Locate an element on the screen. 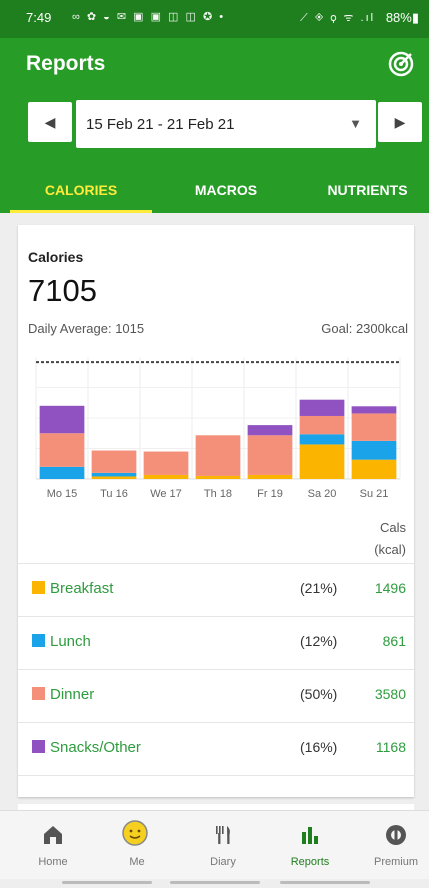  bottom-navigation: Home Me Diary Reports Premium is located at coordinates (214, 844).